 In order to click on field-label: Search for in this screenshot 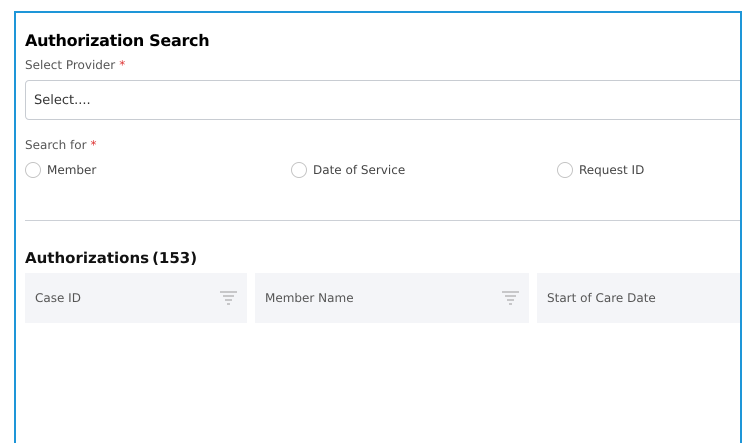, I will do `click(56, 145)`.